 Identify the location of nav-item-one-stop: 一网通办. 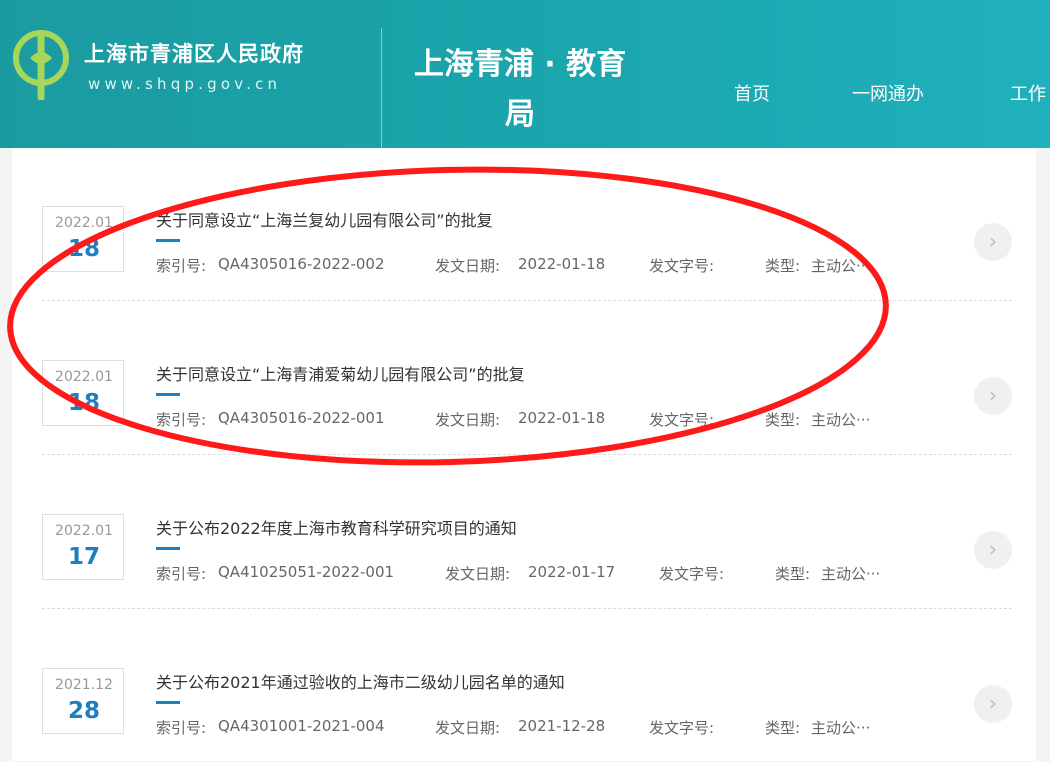
(888, 93).